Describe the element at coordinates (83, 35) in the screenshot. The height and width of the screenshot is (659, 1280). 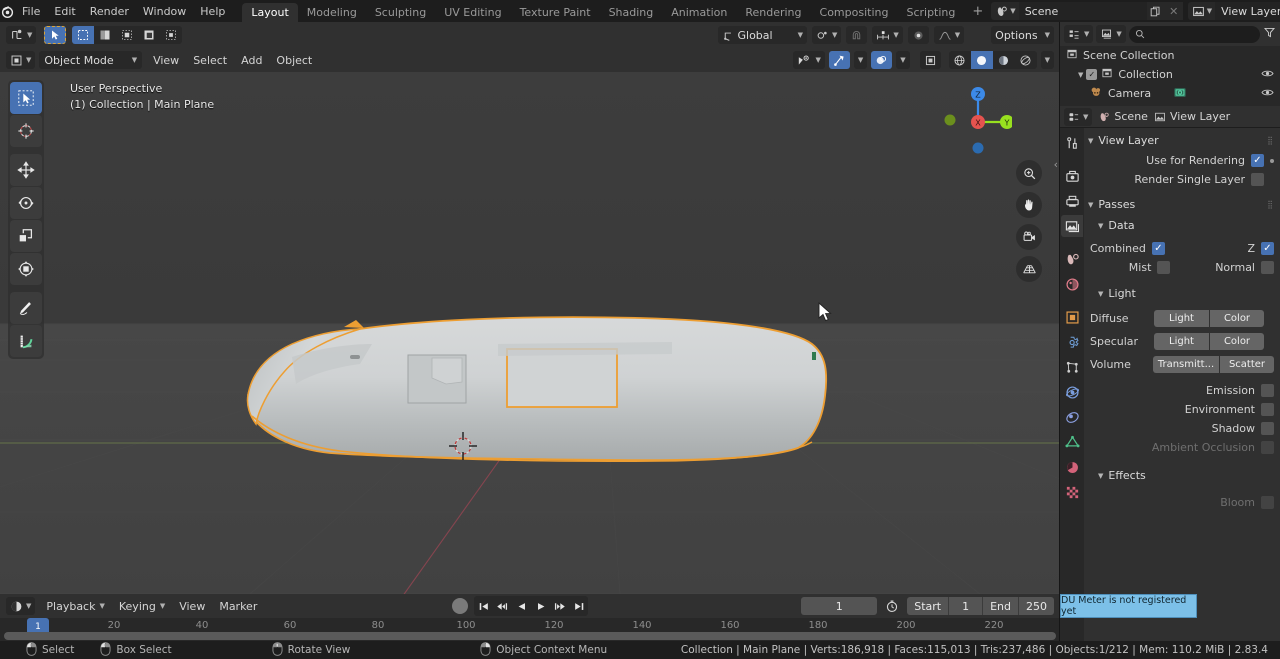
I see `select-box-mode` at that location.